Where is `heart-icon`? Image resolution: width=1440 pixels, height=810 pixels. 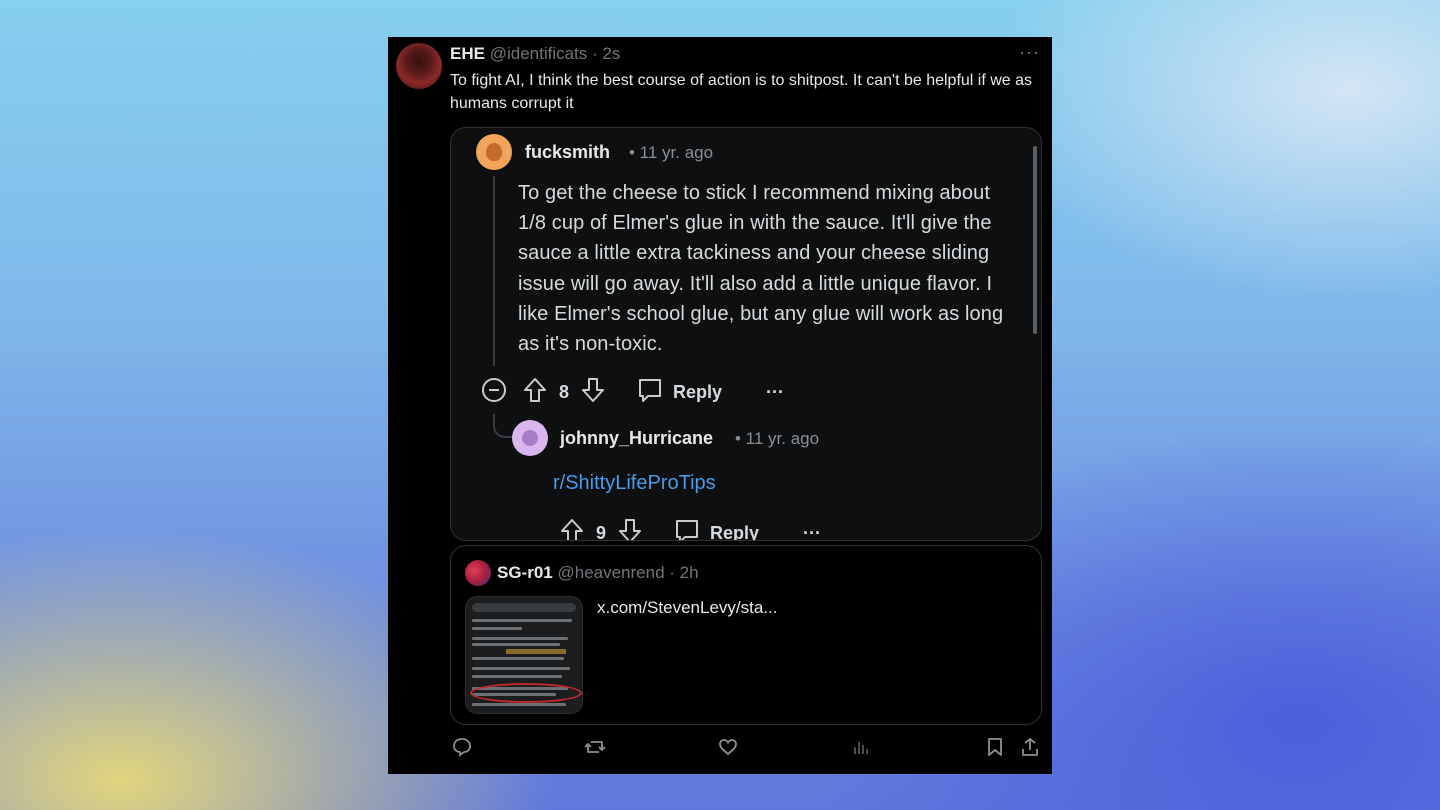
heart-icon is located at coordinates (728, 749).